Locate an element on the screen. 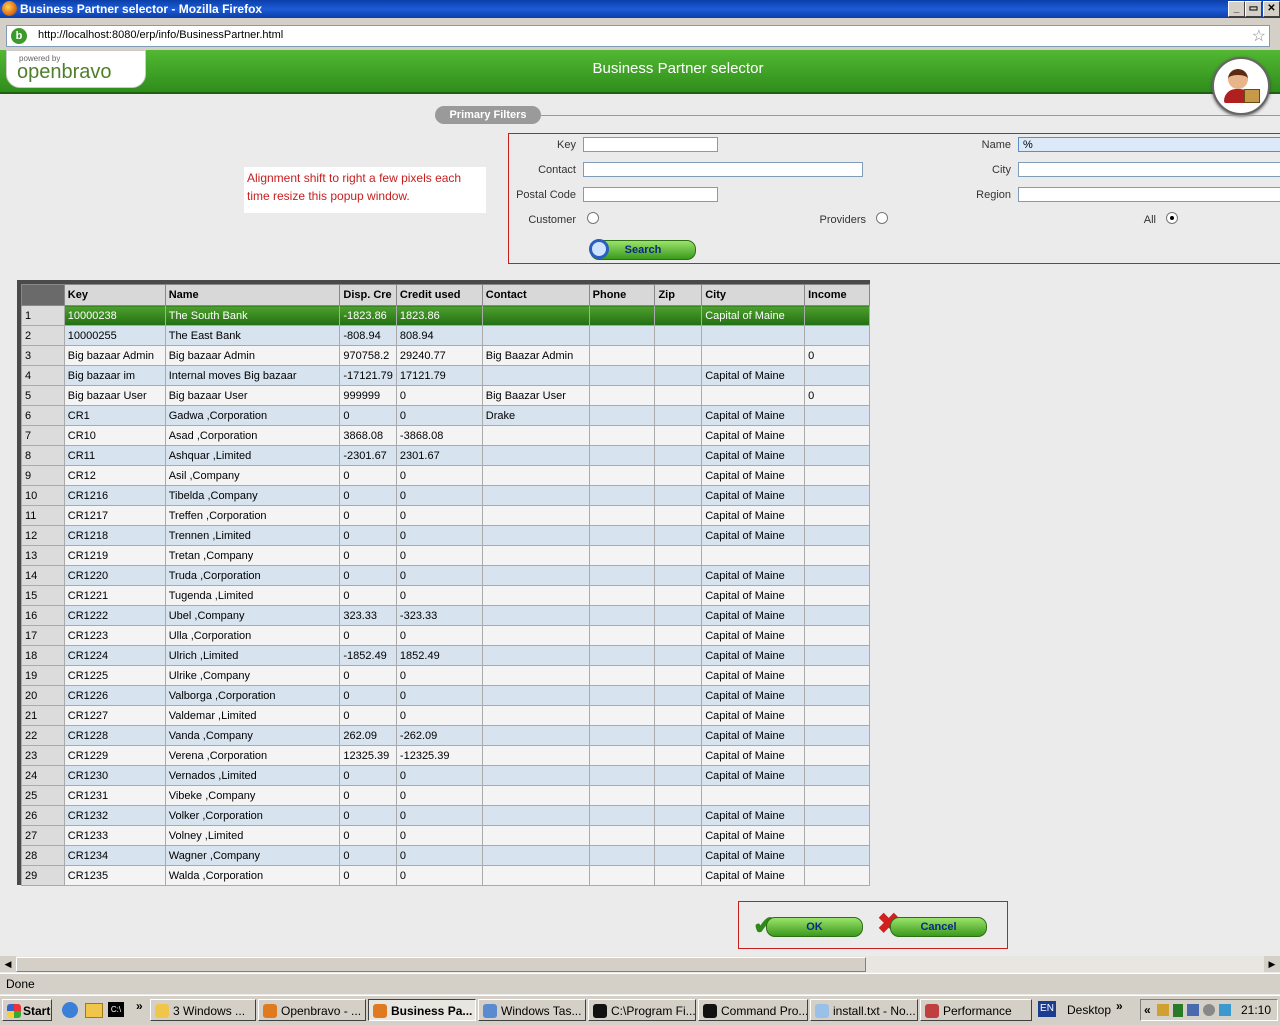 Image resolution: width=1280 pixels, height=1025 pixels. table-cell: 262.09 is located at coordinates (368, 735).